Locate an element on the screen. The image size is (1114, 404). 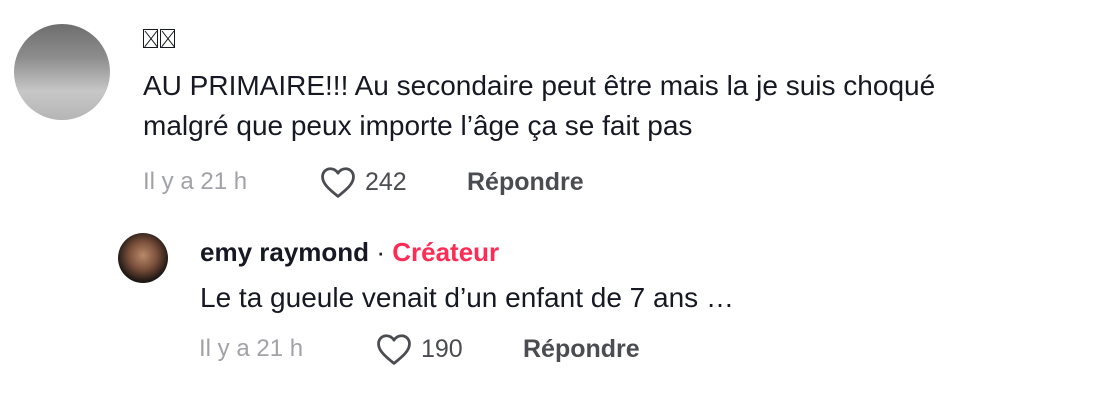
reply-actions: Il y a 21 h 190 Répondre is located at coordinates (419, 349).